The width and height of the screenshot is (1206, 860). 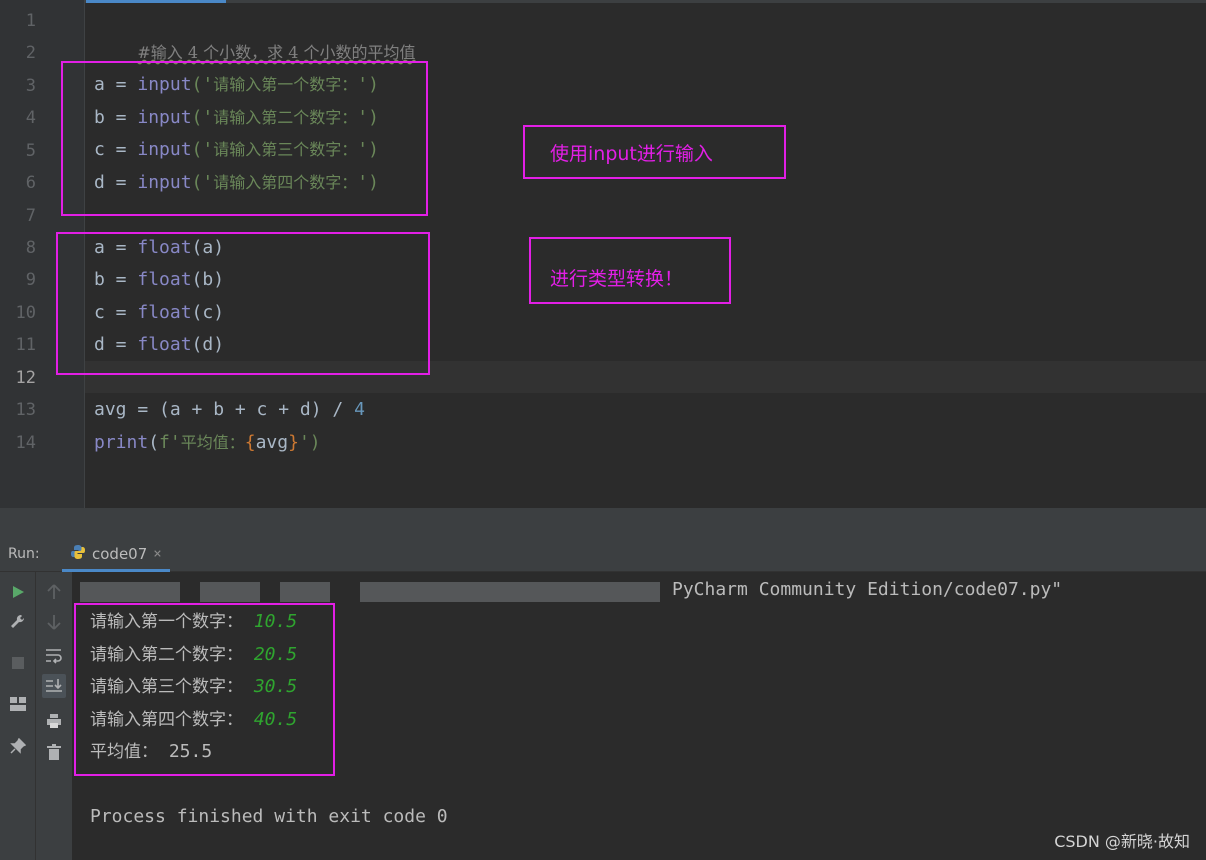 I want to click on function-name: print, so click(x=121, y=442).